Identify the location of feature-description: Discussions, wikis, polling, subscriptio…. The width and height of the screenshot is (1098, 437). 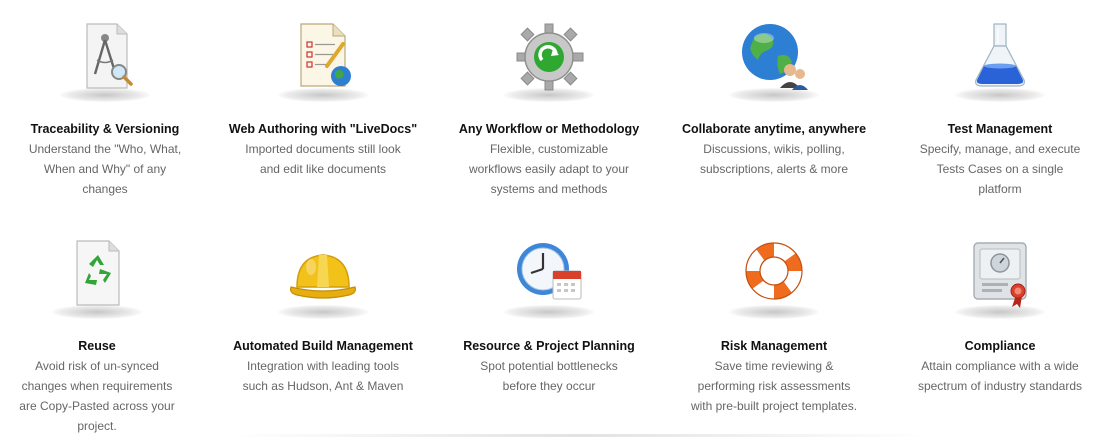
(774, 159).